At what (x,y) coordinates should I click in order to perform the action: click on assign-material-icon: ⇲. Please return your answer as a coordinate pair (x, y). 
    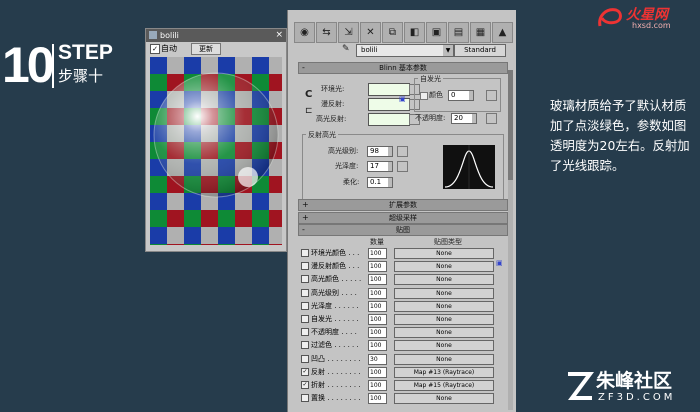
    Looking at the image, I should click on (348, 32).